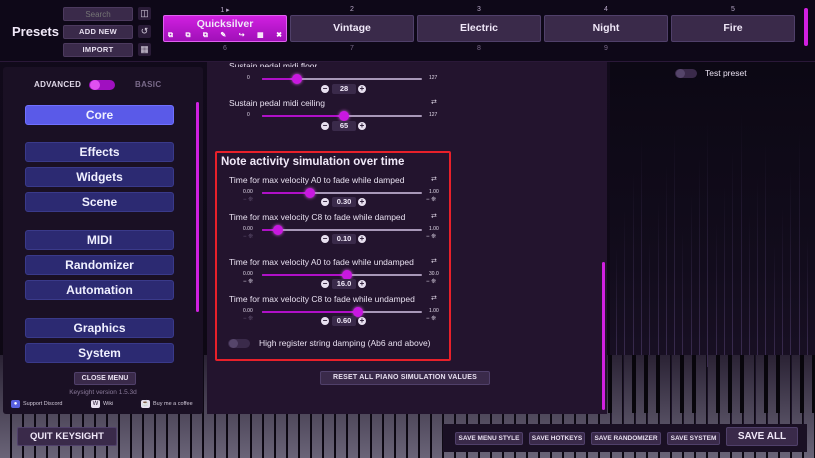 The height and width of the screenshot is (458, 815). I want to click on save-system-button: SAVE SYSTEM, so click(693, 438).